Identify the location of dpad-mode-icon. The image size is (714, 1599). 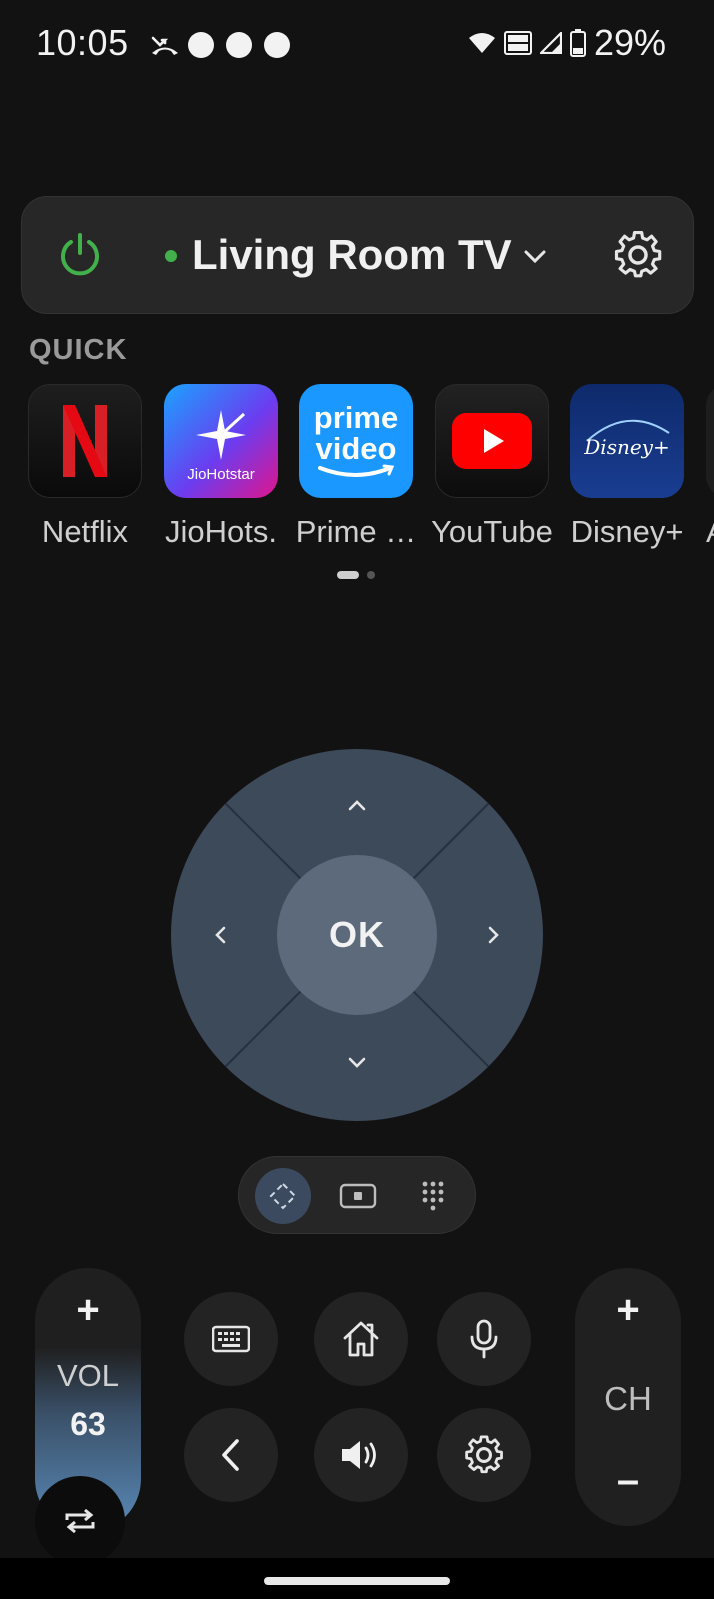
(283, 1196).